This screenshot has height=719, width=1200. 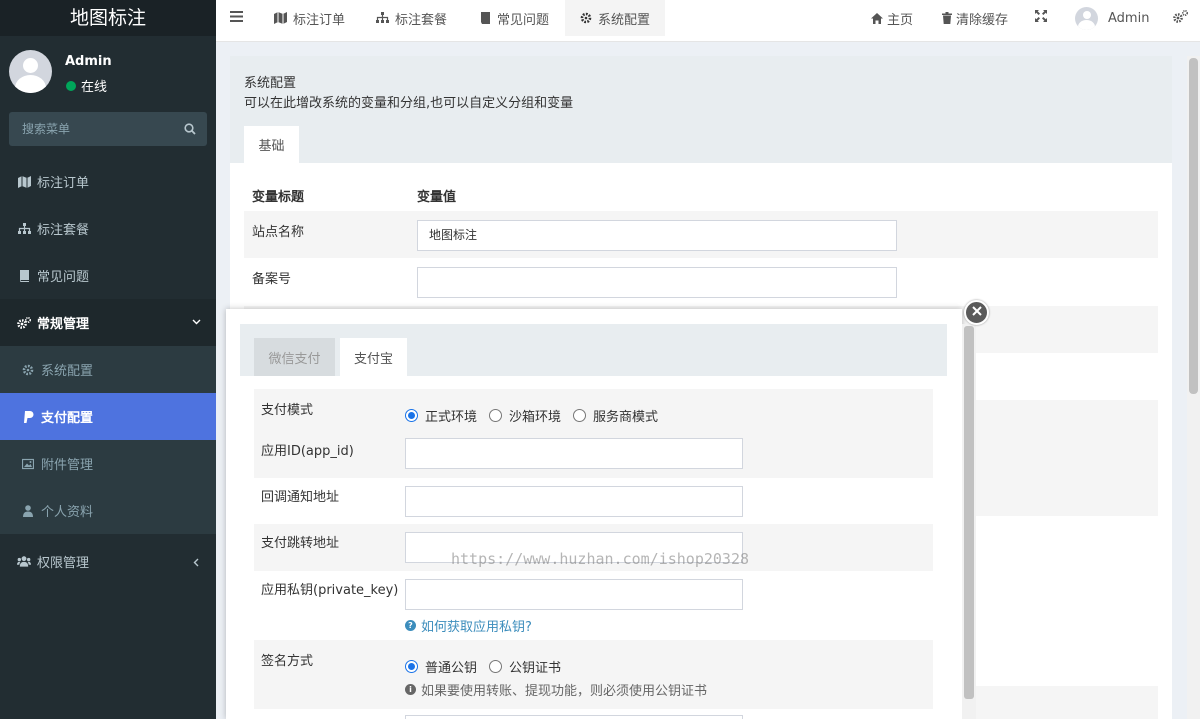 I want to click on field-label: 应用私钥(private_key), so click(x=330, y=590).